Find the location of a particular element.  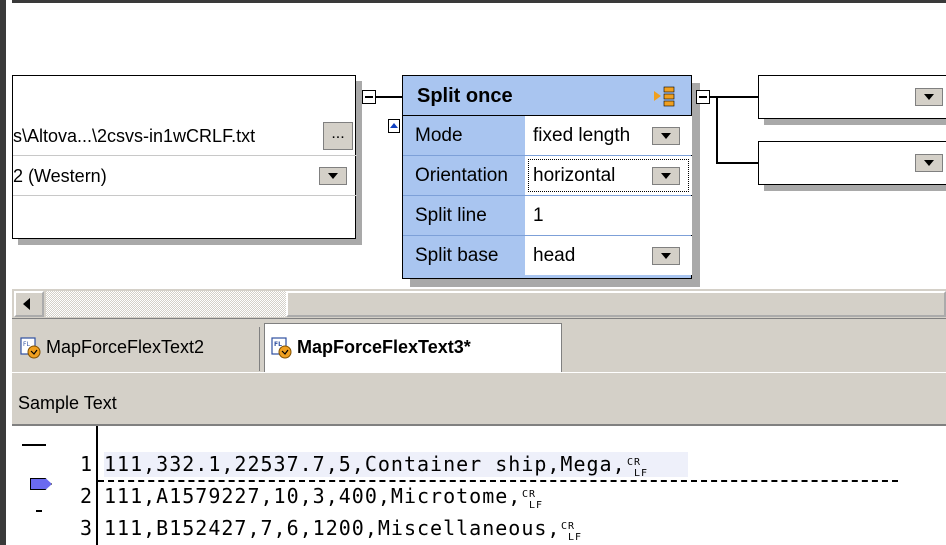

orientation-label: Orientation is located at coordinates (461, 175).